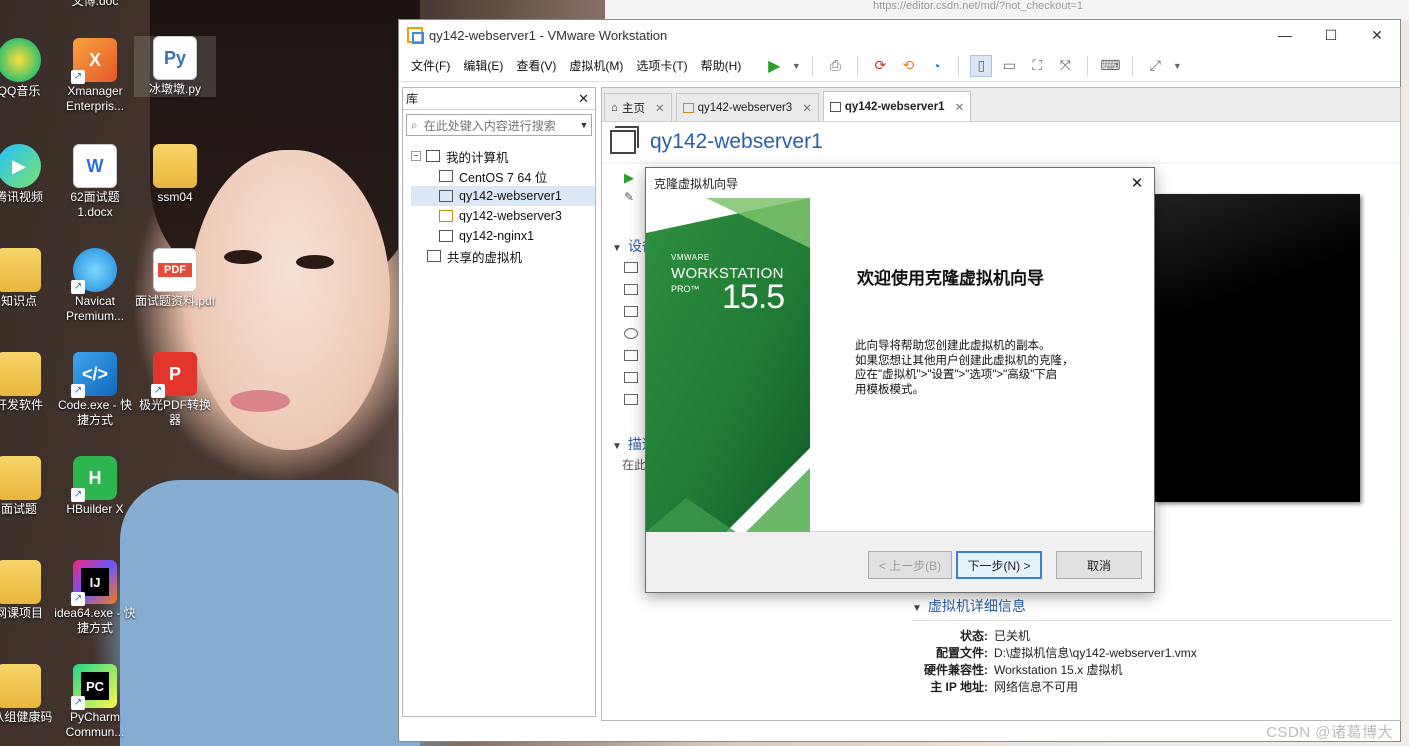 Image resolution: width=1409 pixels, height=746 pixels. What do you see at coordinates (94, 375) in the screenshot?
I see `vscode-icon: </>` at bounding box center [94, 375].